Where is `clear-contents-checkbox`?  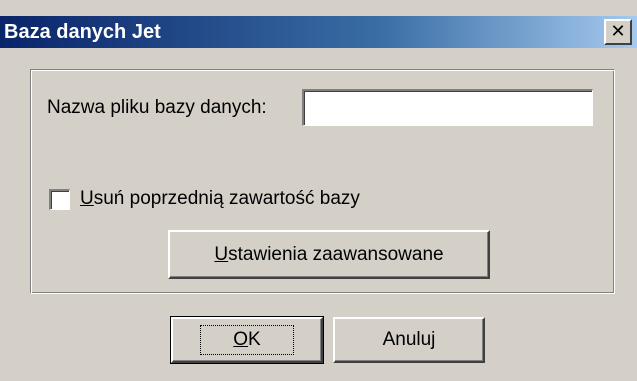
clear-contents-checkbox is located at coordinates (59, 199).